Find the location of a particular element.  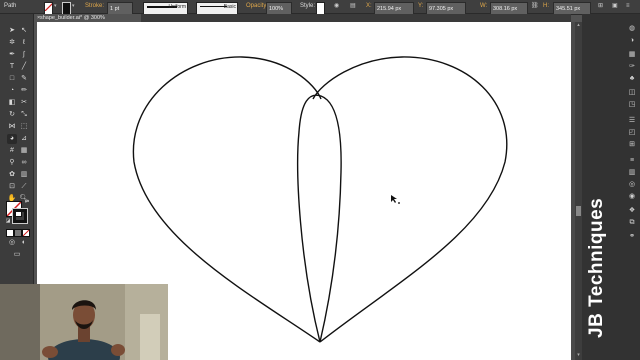

teardrop-overlap-path is located at coordinates (319, 218).